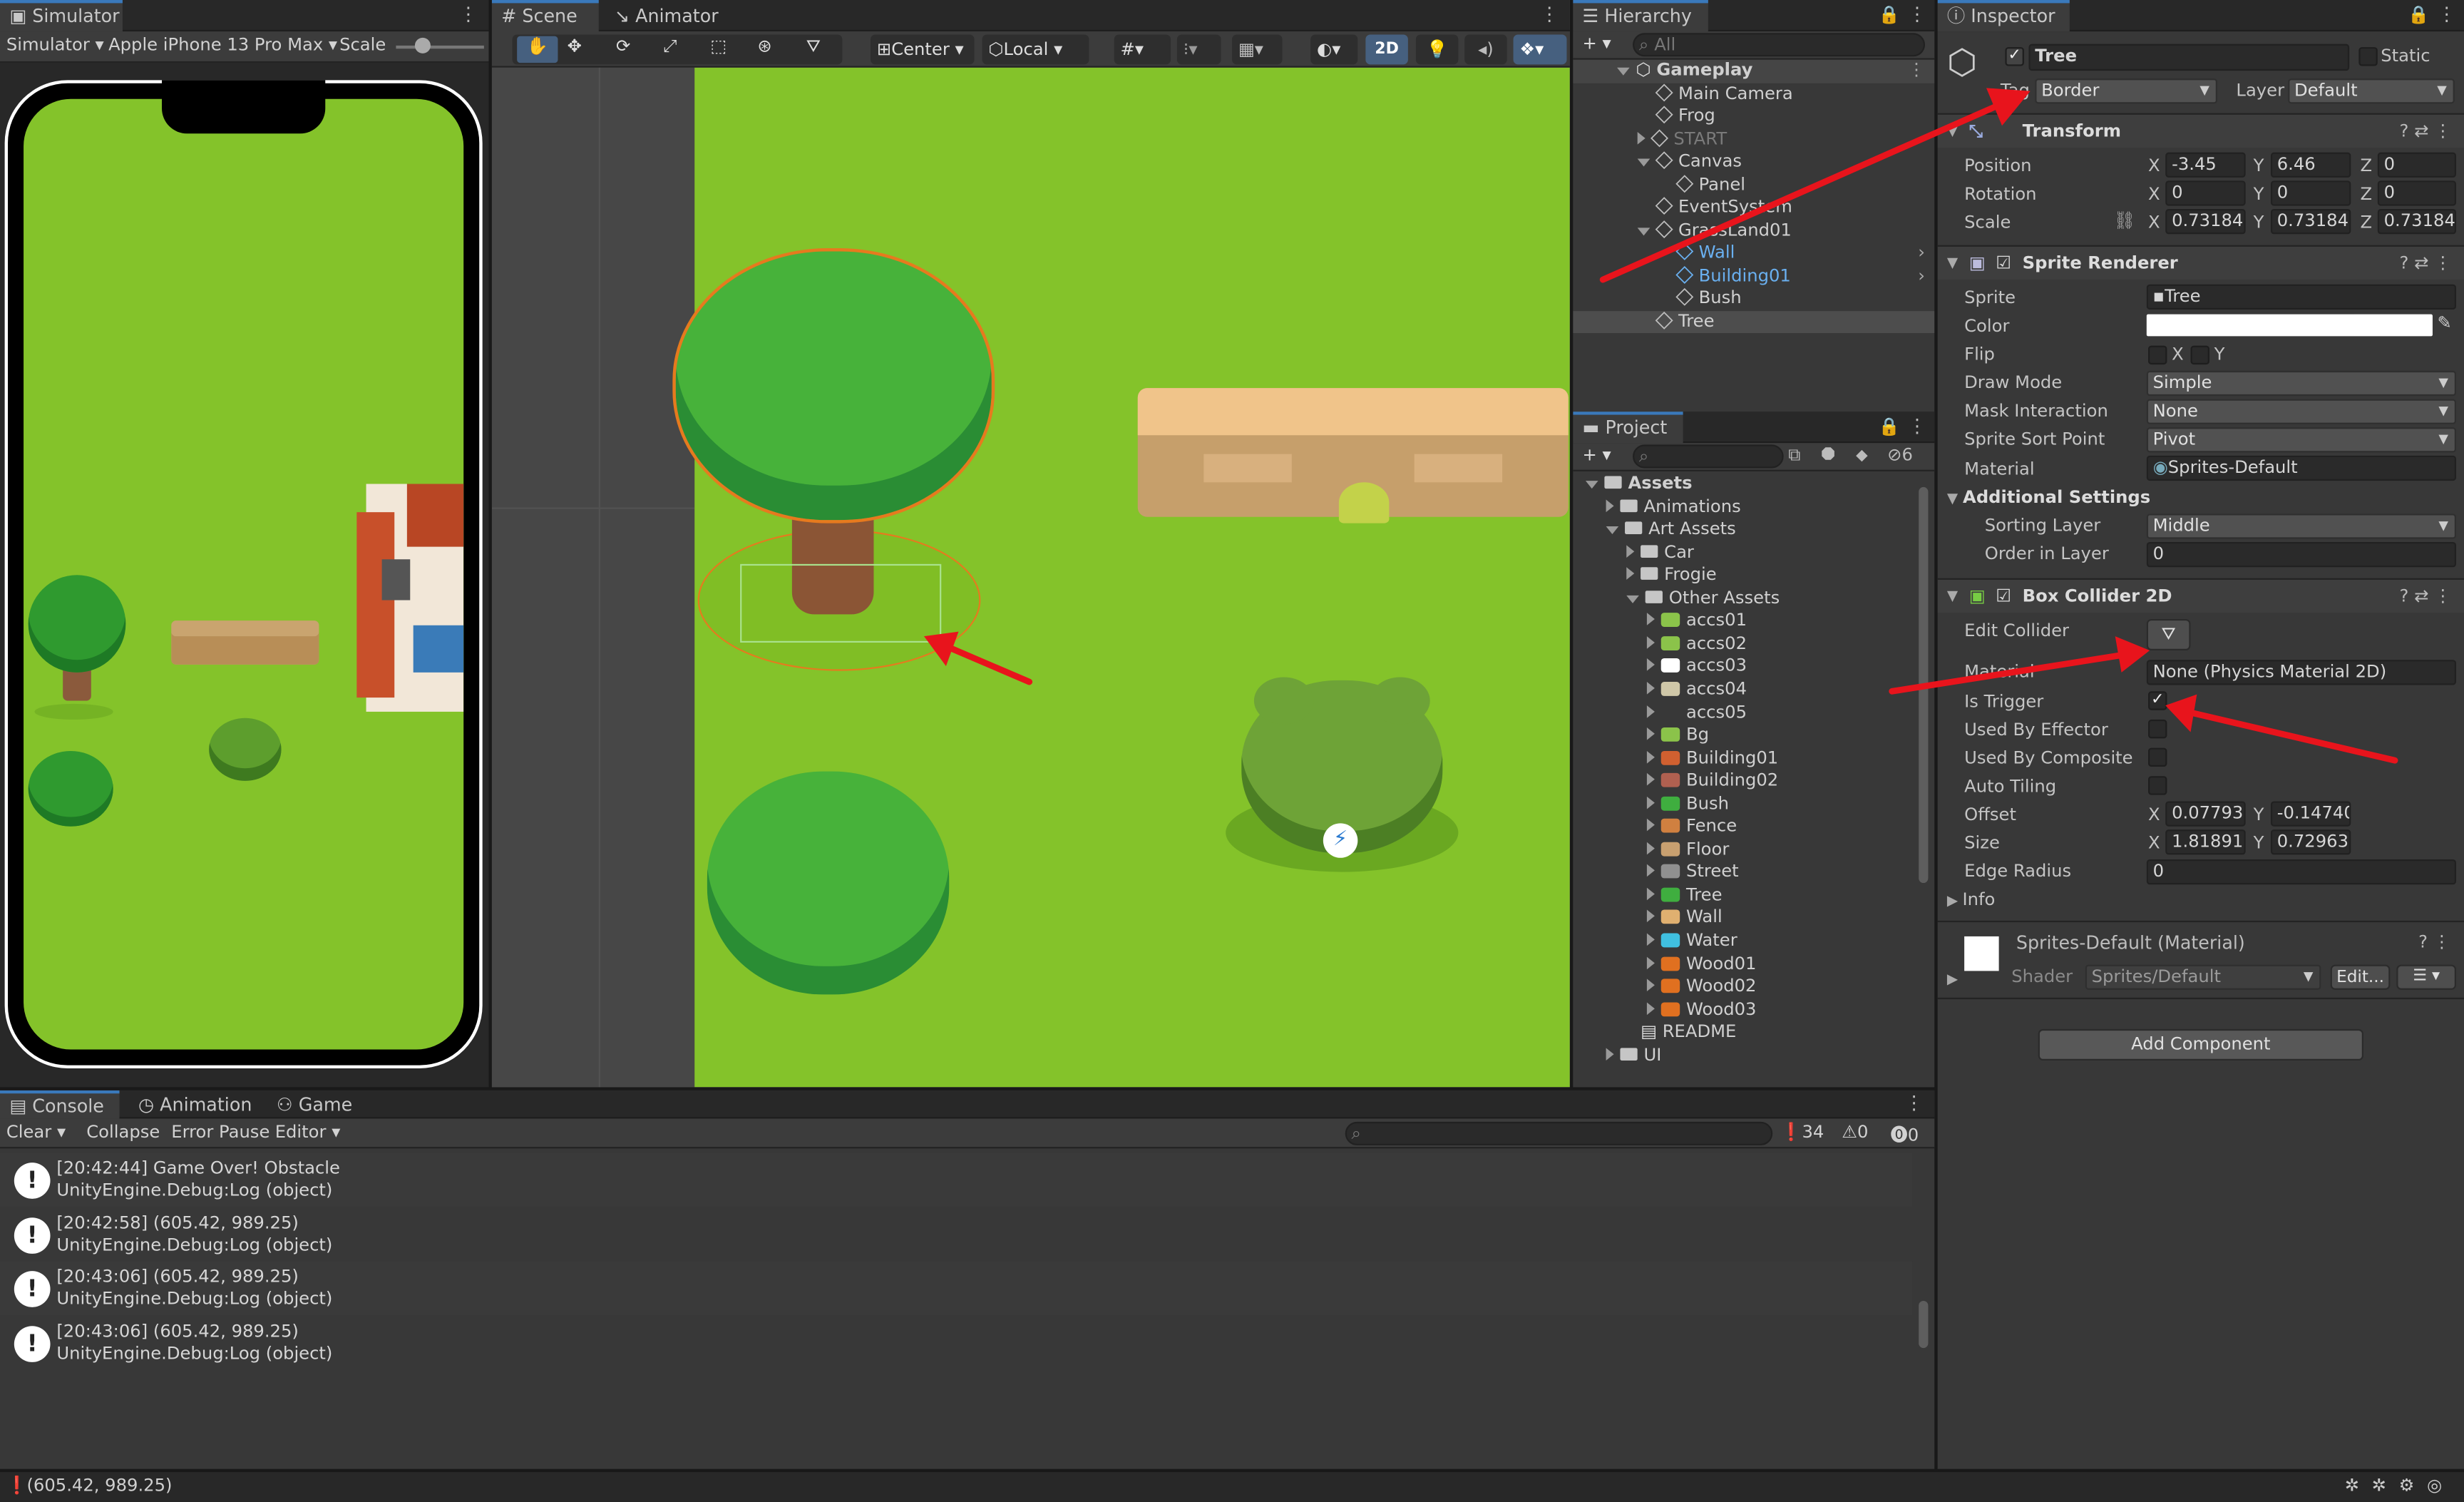 The width and height of the screenshot is (2464, 1502). I want to click on annotation-arrowhead-material, so click(2132, 654).